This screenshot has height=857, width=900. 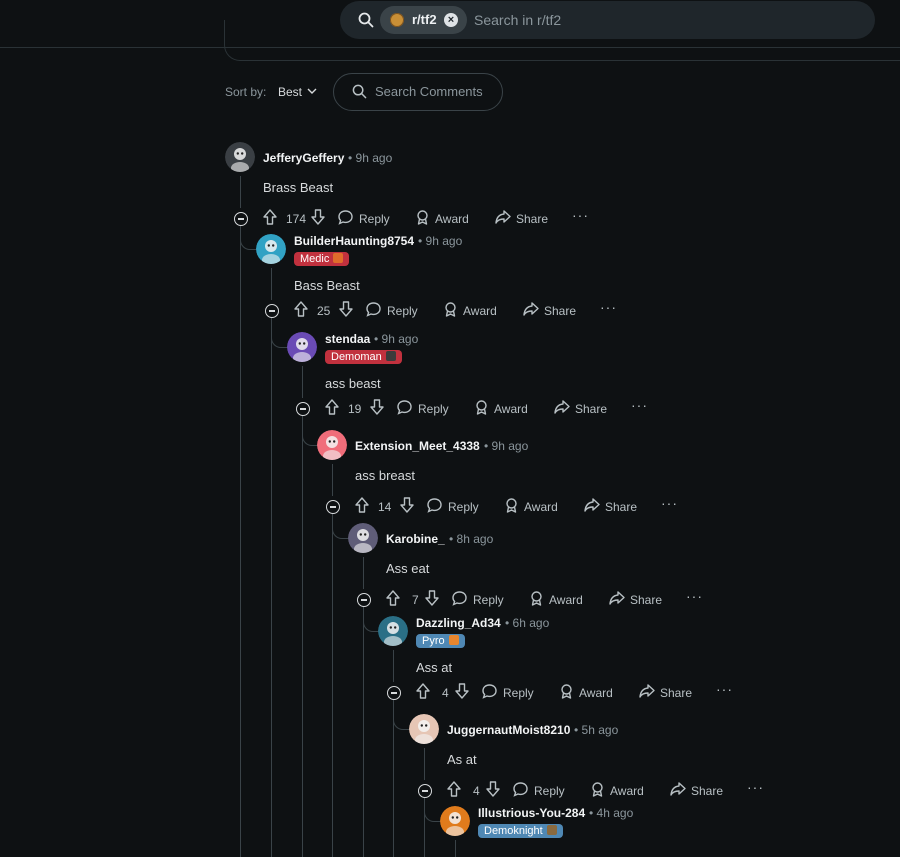 I want to click on username: JuggernautMoist8210, so click(x=508, y=730).